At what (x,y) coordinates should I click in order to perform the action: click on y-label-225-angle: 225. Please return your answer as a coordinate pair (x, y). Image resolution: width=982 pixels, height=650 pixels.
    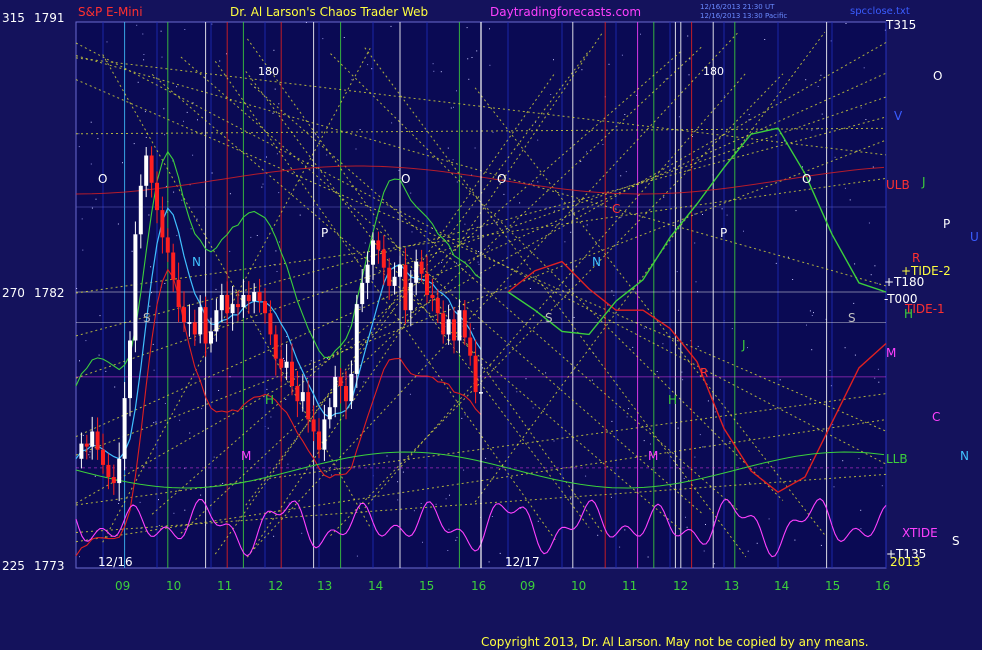
    Looking at the image, I should click on (13, 566).